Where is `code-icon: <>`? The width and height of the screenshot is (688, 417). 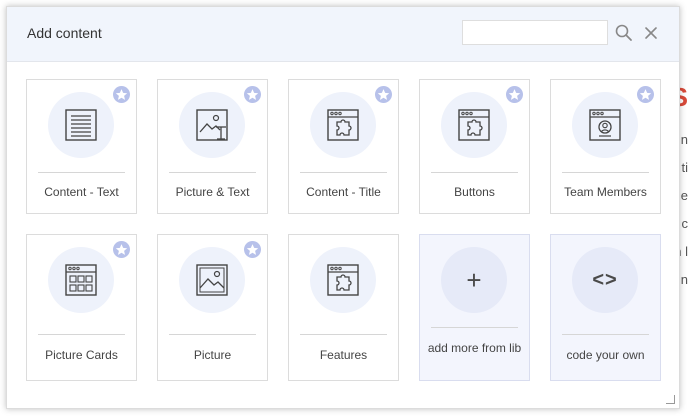 code-icon: <> is located at coordinates (605, 280).